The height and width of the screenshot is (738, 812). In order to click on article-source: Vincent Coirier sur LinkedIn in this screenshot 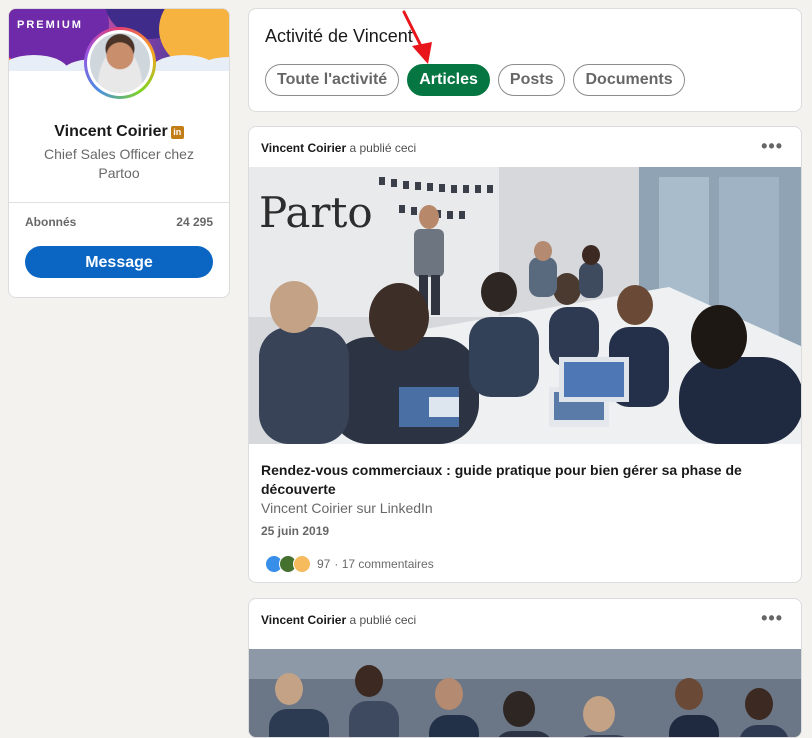, I will do `click(347, 508)`.